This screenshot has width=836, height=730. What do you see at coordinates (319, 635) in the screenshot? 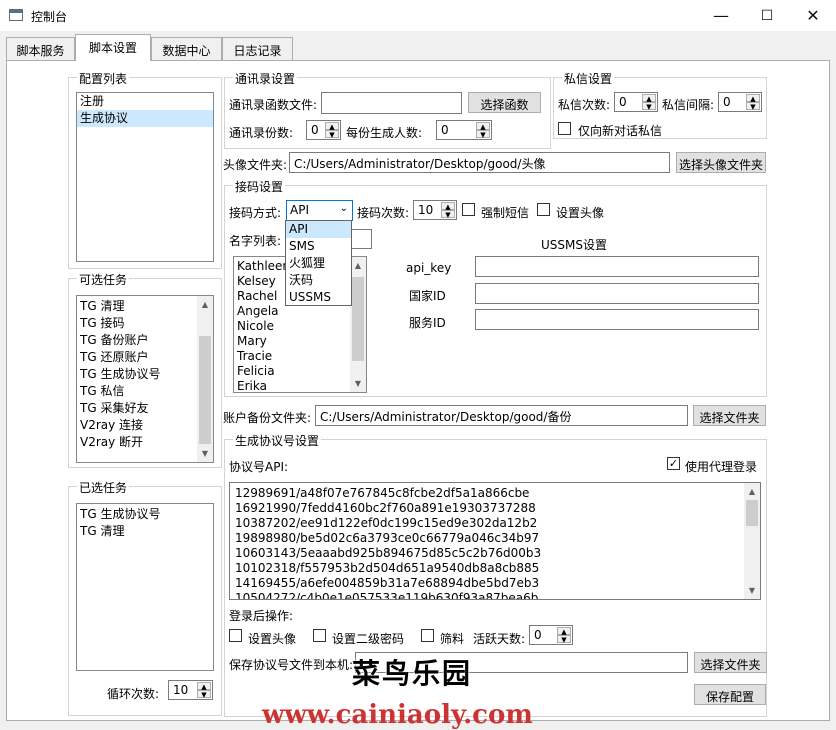
I see `opt-set-2fa-checkbox` at bounding box center [319, 635].